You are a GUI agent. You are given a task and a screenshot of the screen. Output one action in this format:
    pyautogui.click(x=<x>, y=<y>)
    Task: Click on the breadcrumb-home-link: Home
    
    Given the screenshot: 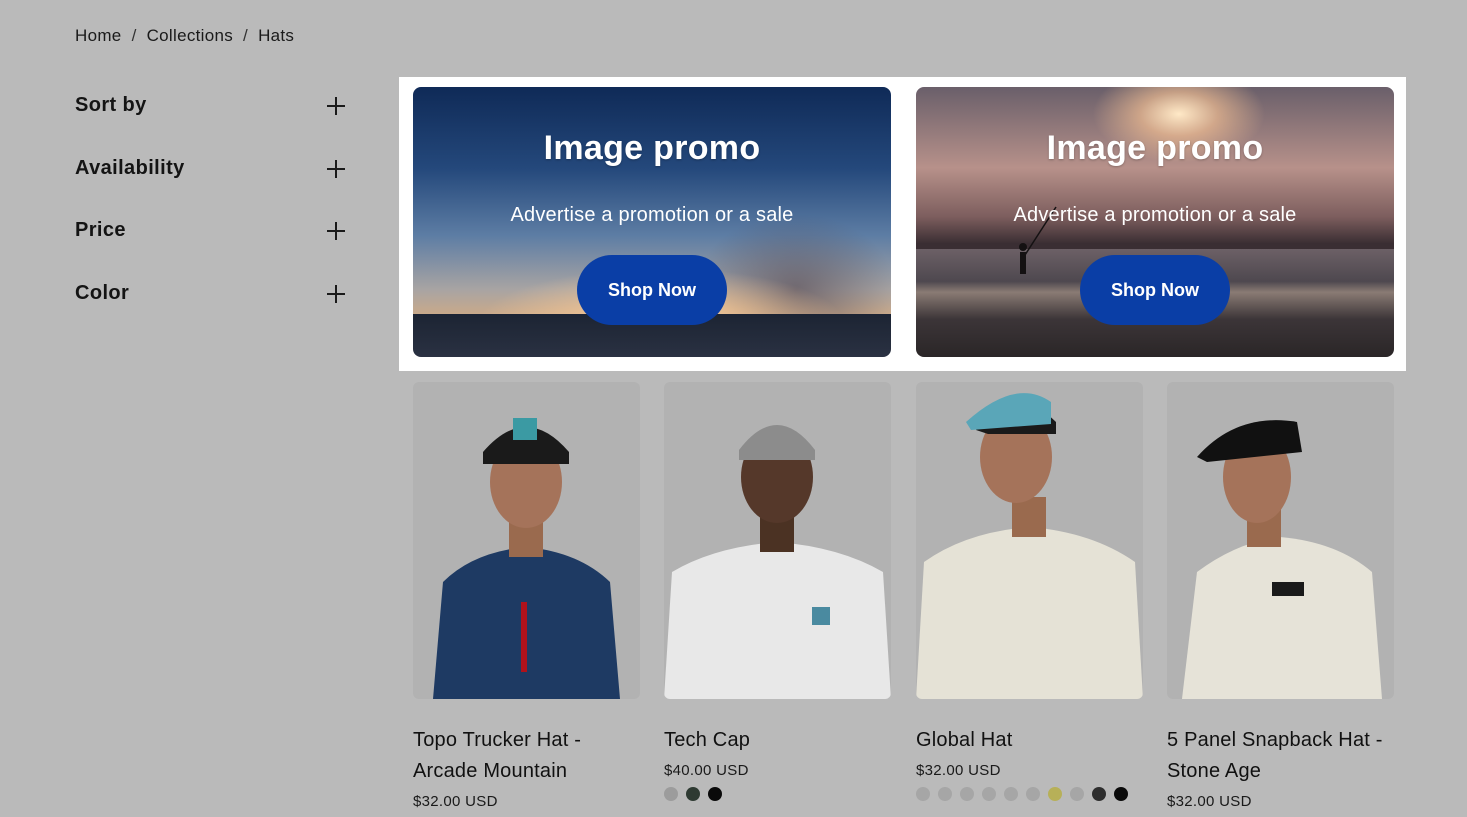 What is the action you would take?
    pyautogui.click(x=98, y=36)
    